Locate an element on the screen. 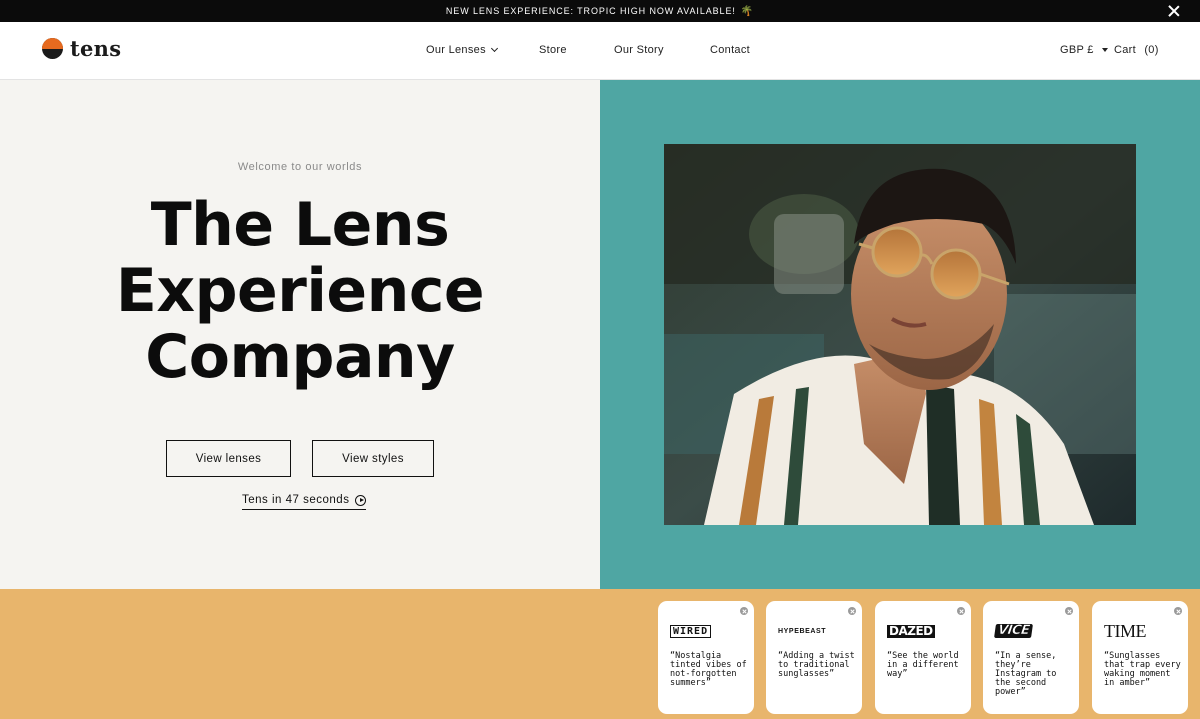  video-link: Tens in 47 seconds is located at coordinates (304, 502).